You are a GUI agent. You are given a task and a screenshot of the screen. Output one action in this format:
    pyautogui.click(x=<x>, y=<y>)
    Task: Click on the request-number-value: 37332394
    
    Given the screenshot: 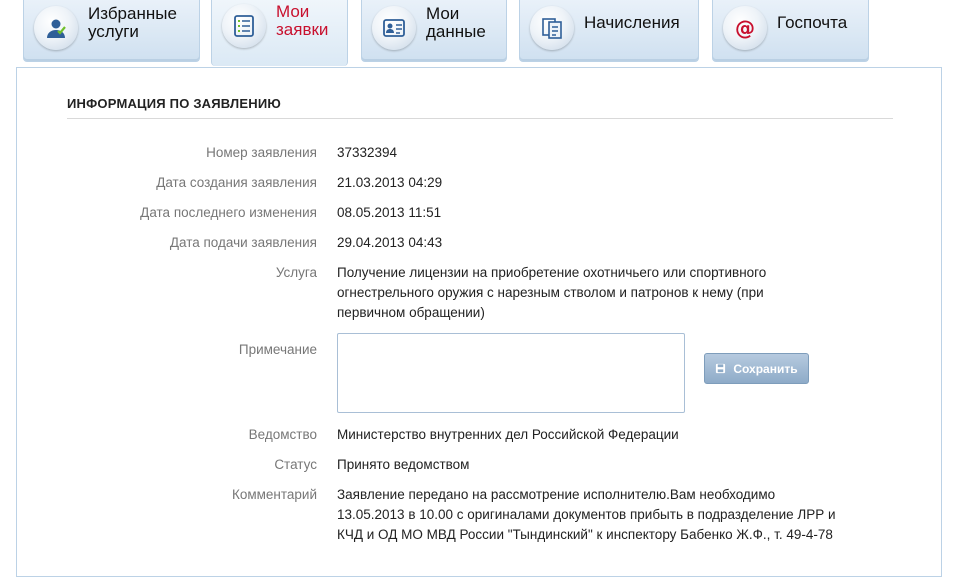 What is the action you would take?
    pyautogui.click(x=367, y=152)
    